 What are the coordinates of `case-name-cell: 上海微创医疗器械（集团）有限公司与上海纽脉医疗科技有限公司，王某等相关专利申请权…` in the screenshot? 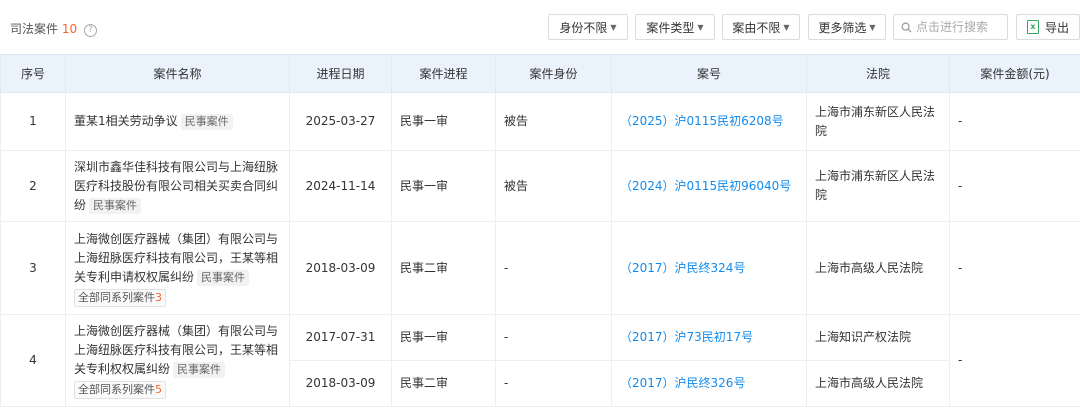 It's located at (177, 268).